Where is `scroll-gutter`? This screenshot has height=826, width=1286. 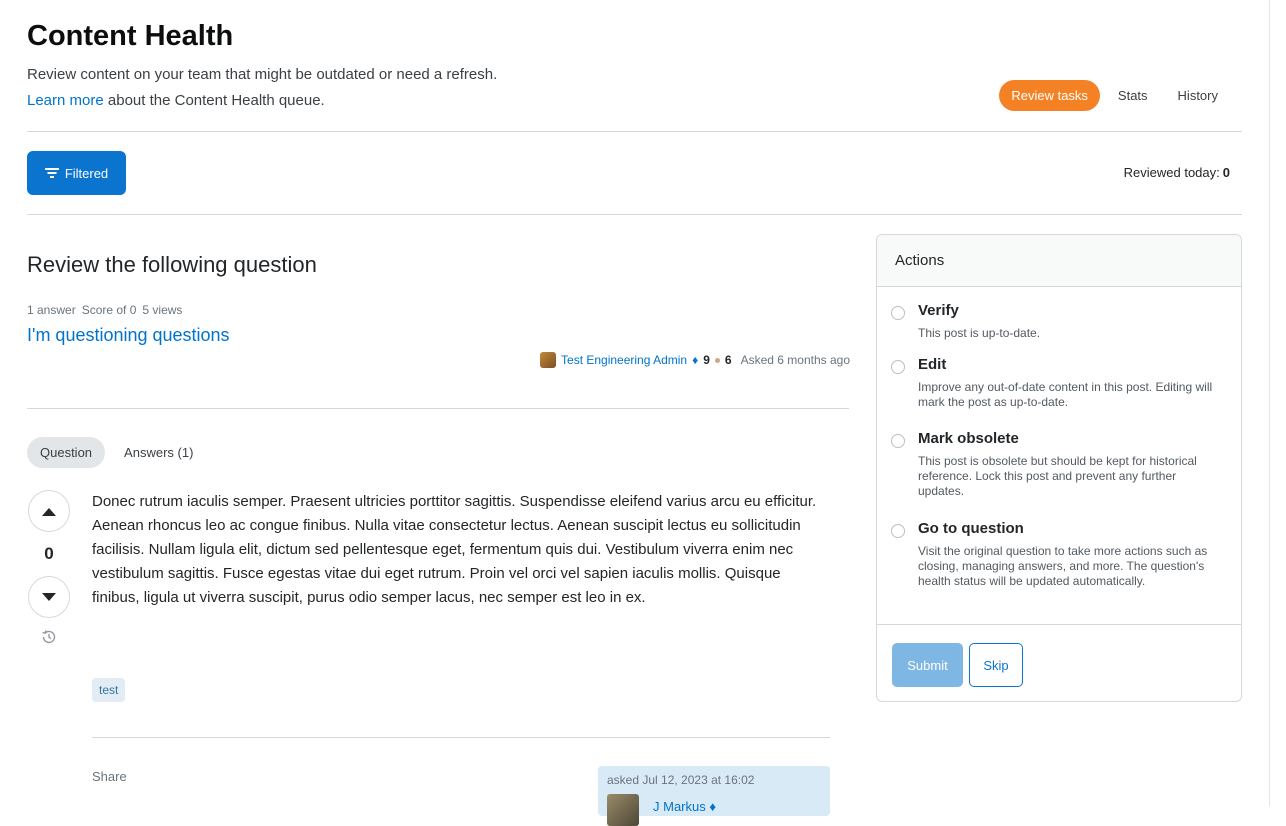
scroll-gutter is located at coordinates (1269, 403).